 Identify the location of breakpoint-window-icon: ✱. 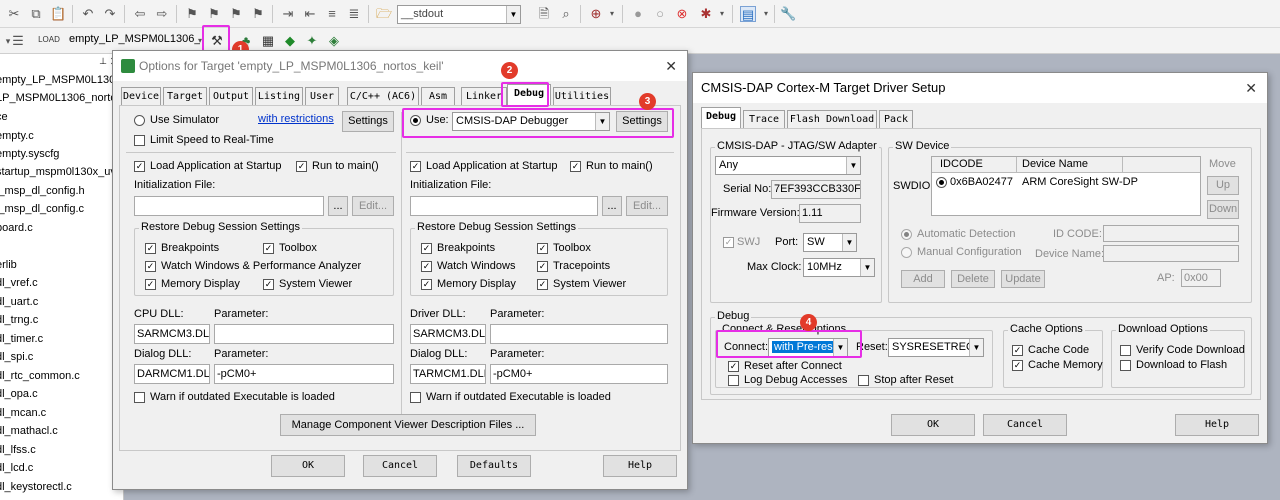
(706, 14).